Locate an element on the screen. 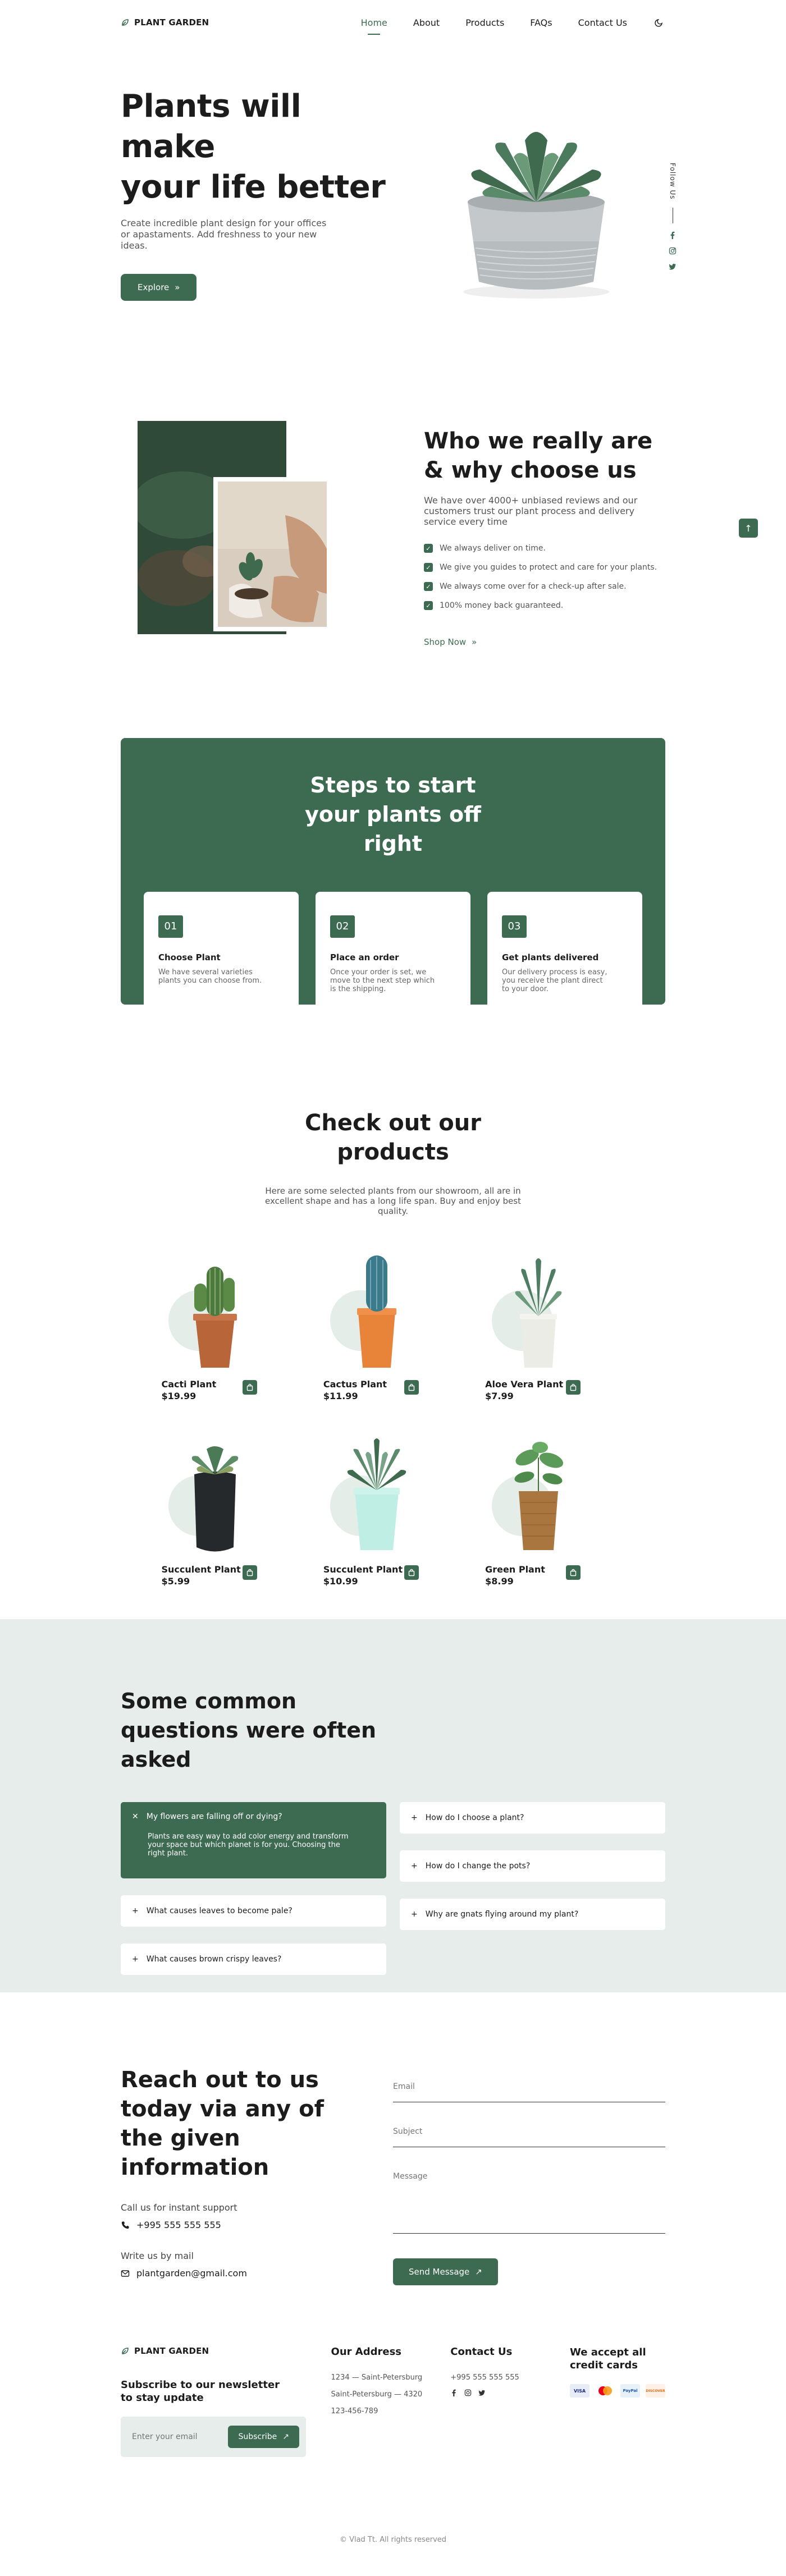 Image resolution: width=786 pixels, height=2576 pixels. step-title: Get plants delivered is located at coordinates (550, 957).